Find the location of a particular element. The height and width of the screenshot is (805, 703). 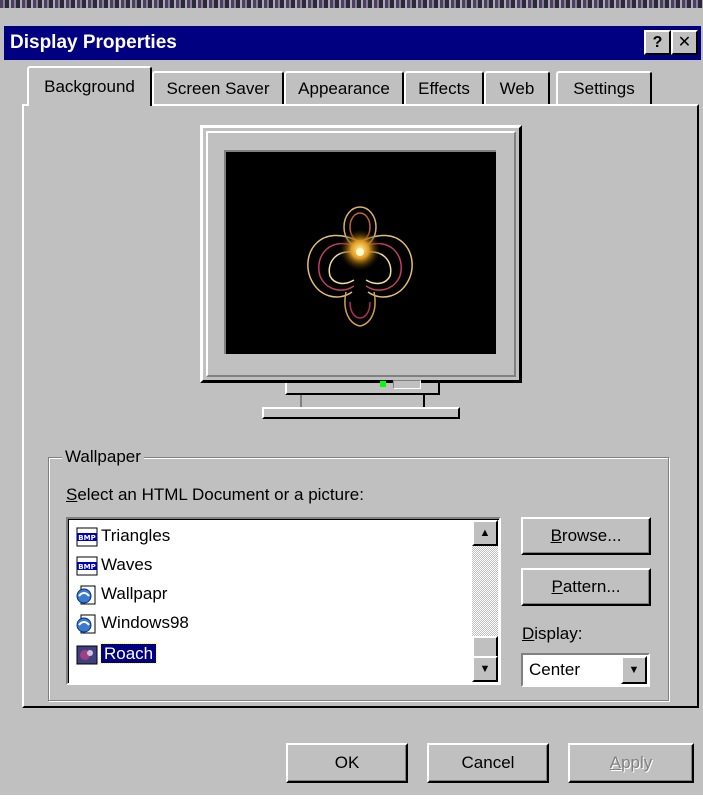

tab-background: Background is located at coordinates (89, 86).